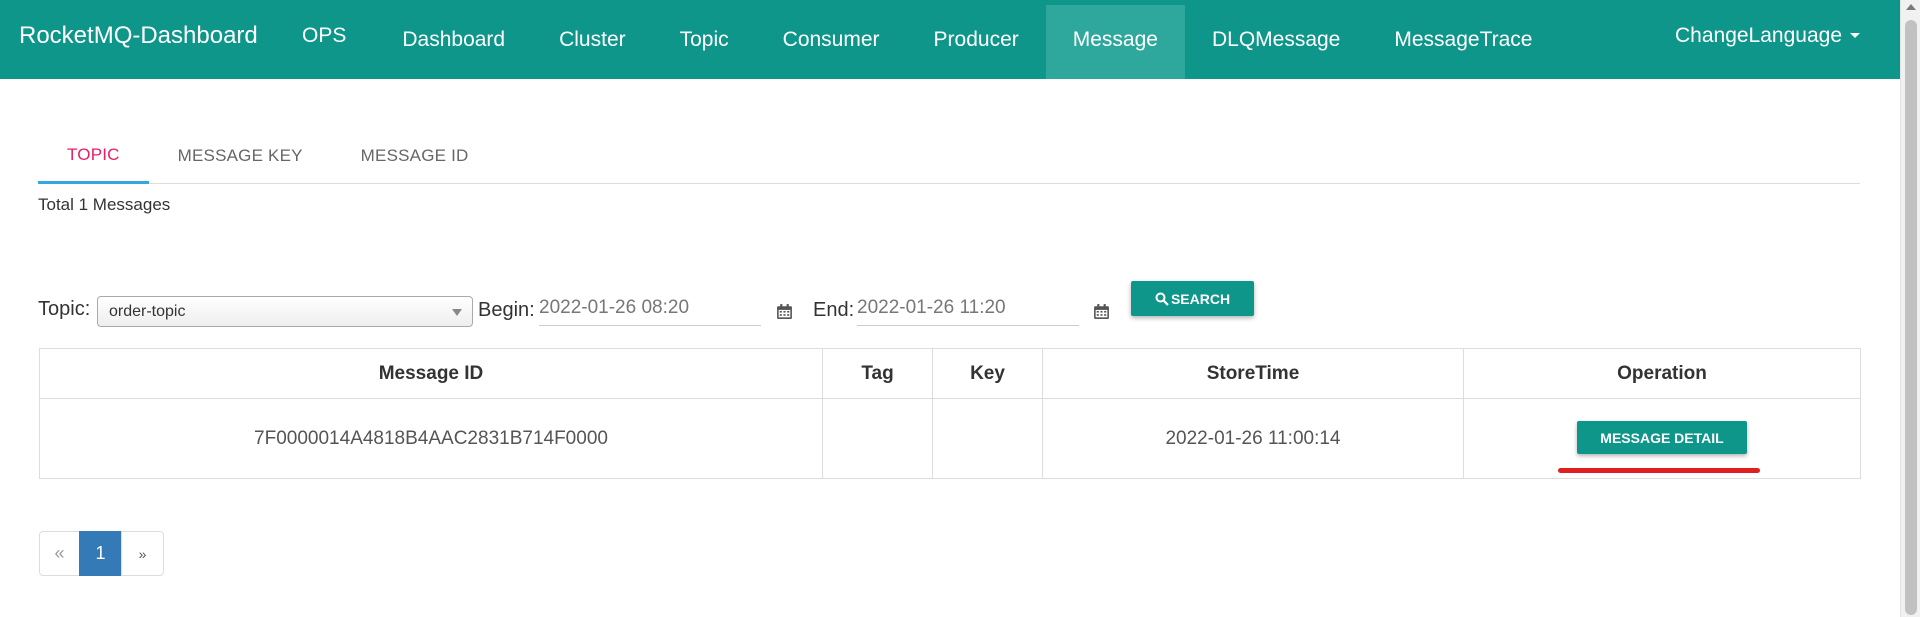  What do you see at coordinates (1911, 317) in the screenshot?
I see `scroll-thumb` at bounding box center [1911, 317].